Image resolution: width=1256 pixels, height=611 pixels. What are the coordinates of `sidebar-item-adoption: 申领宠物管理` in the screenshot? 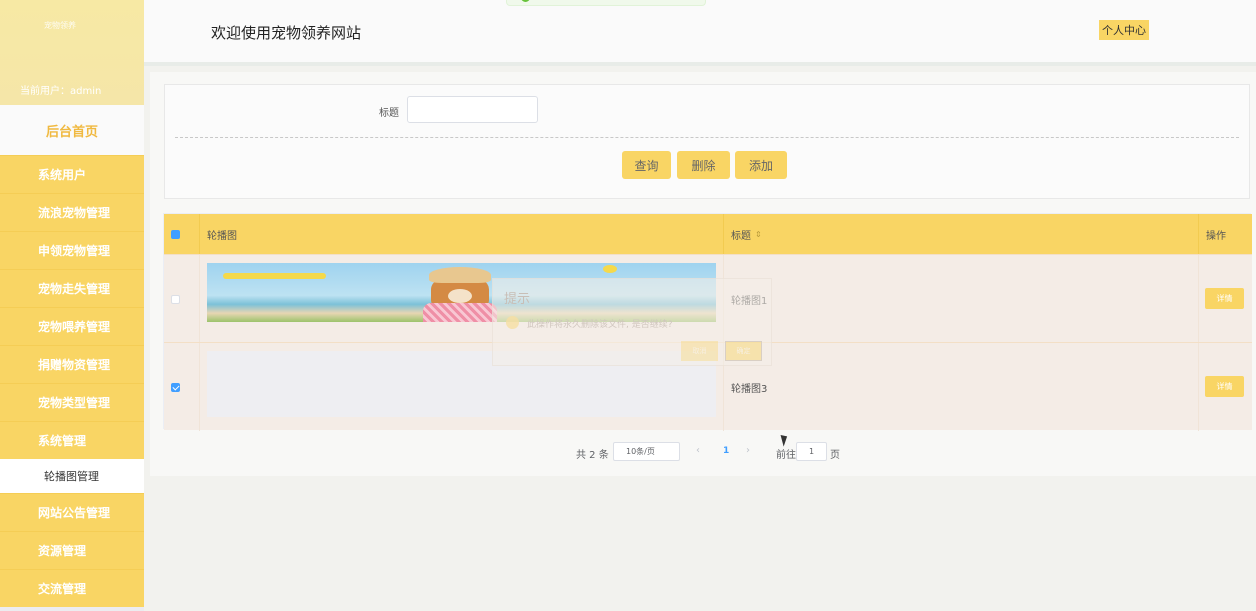 It's located at (72, 250).